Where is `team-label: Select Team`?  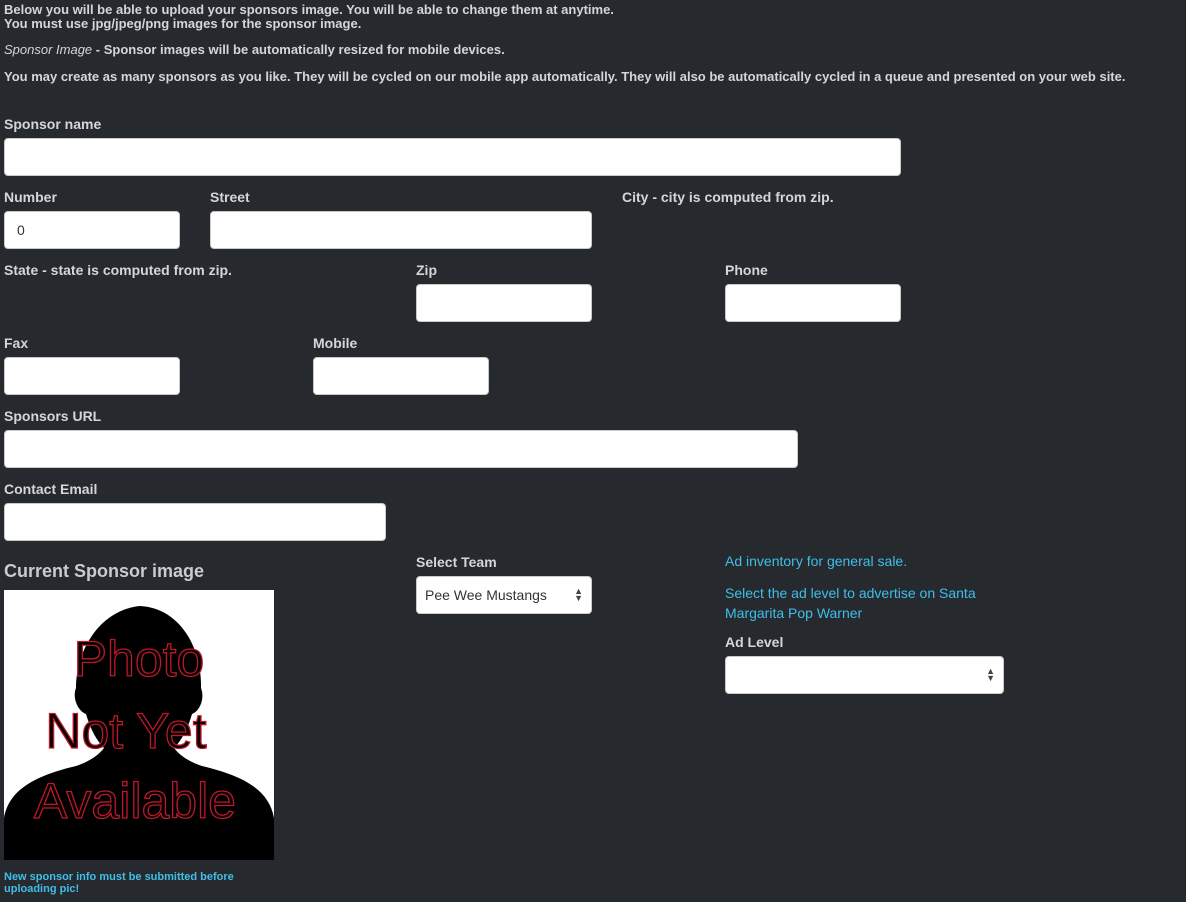
team-label: Select Team is located at coordinates (456, 562).